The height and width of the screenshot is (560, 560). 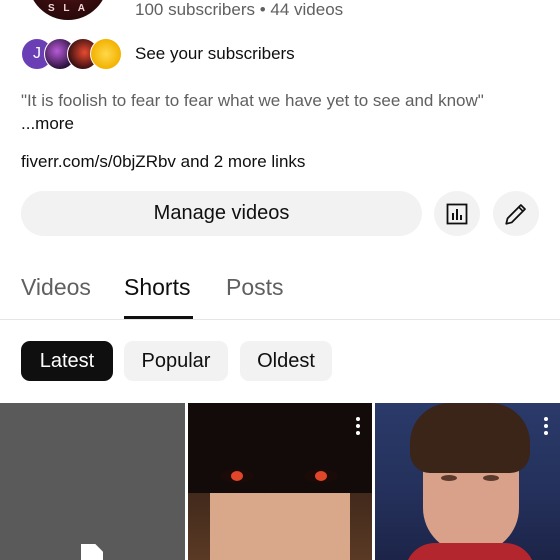 What do you see at coordinates (92, 552) in the screenshot?
I see `document-icon` at bounding box center [92, 552].